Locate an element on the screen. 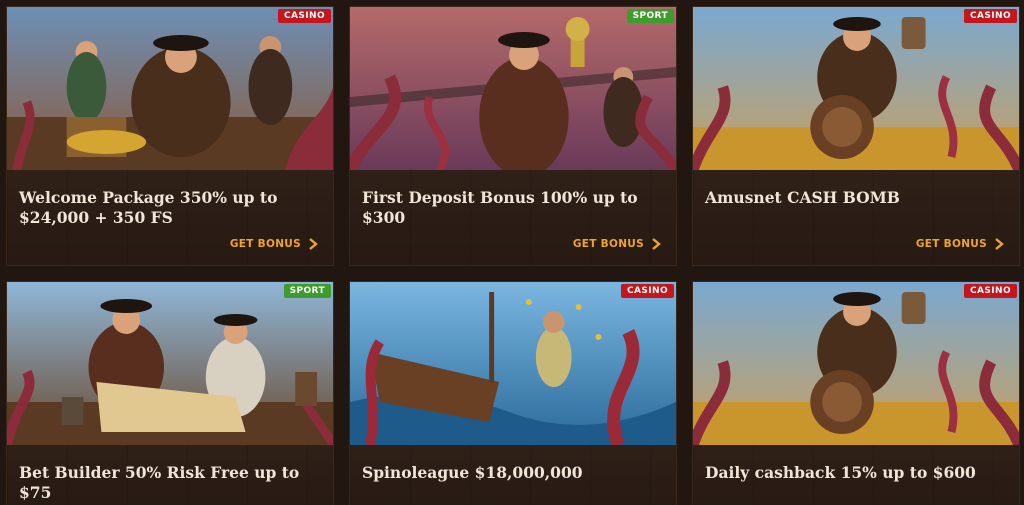  promo-card-daily-cashback: CASINO Daily cashback 15% up to $600 is located at coordinates (856, 393).